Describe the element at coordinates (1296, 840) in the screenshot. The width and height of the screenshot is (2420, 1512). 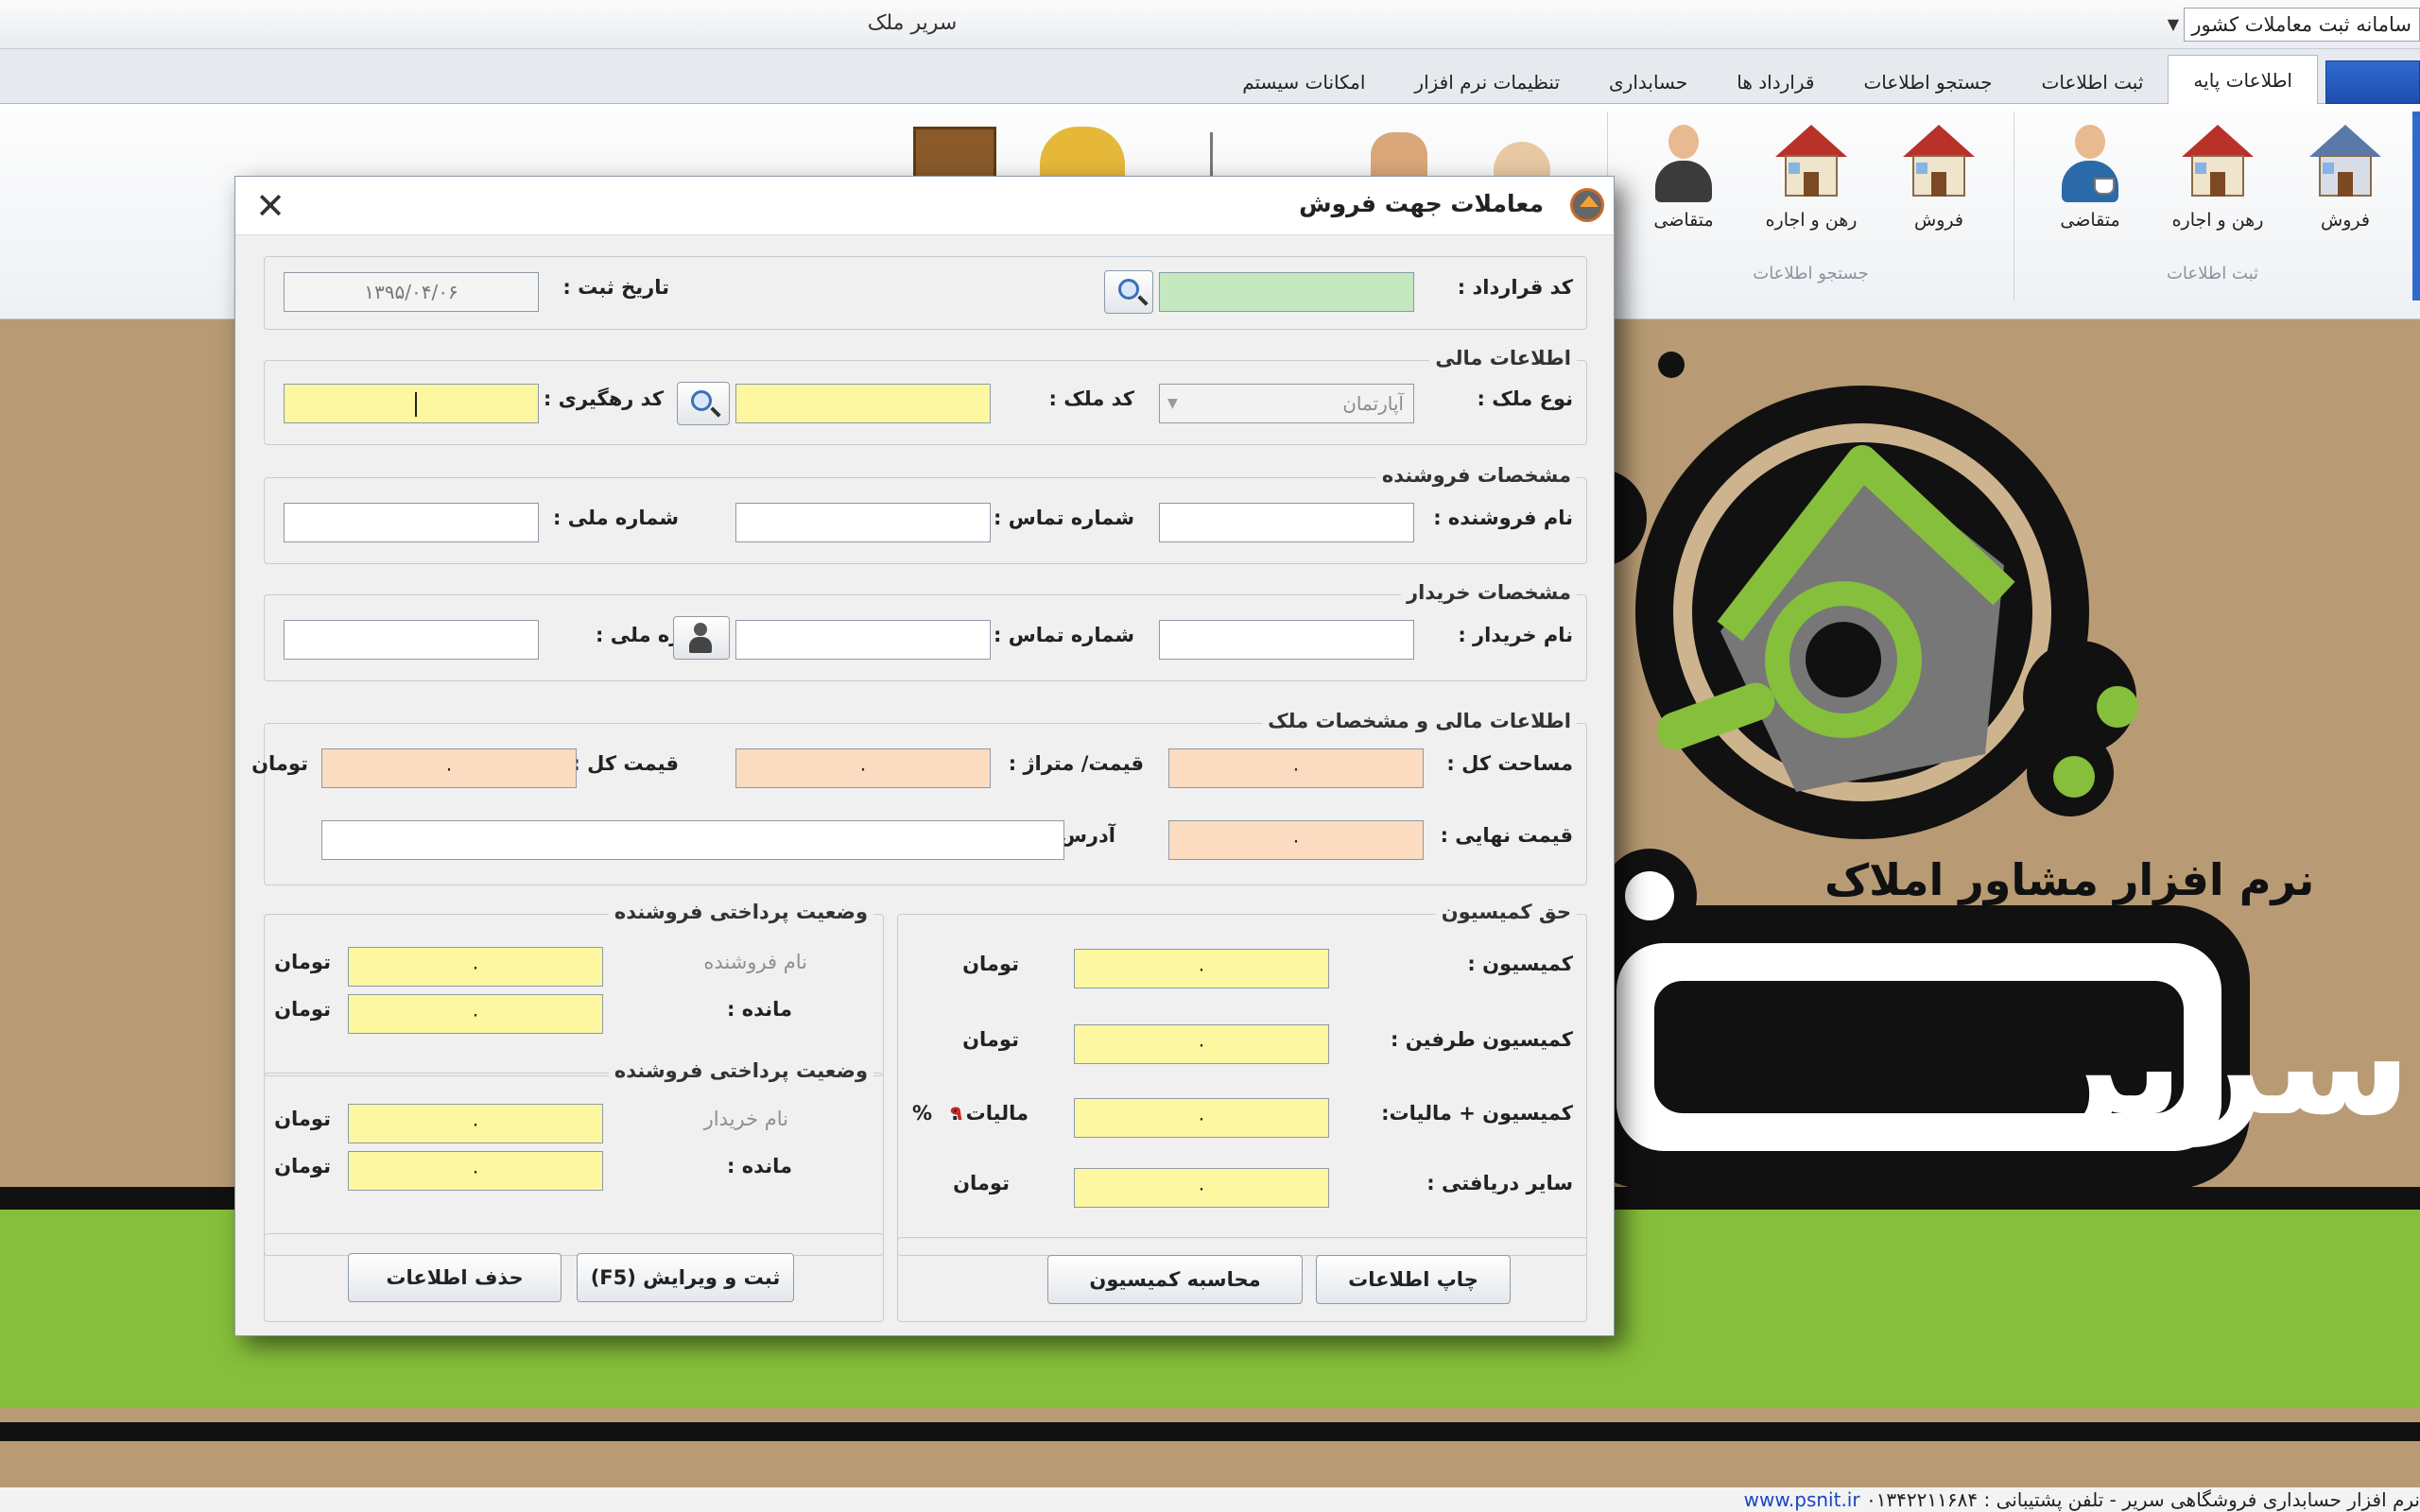
I see `final-price-input: ۰` at that location.